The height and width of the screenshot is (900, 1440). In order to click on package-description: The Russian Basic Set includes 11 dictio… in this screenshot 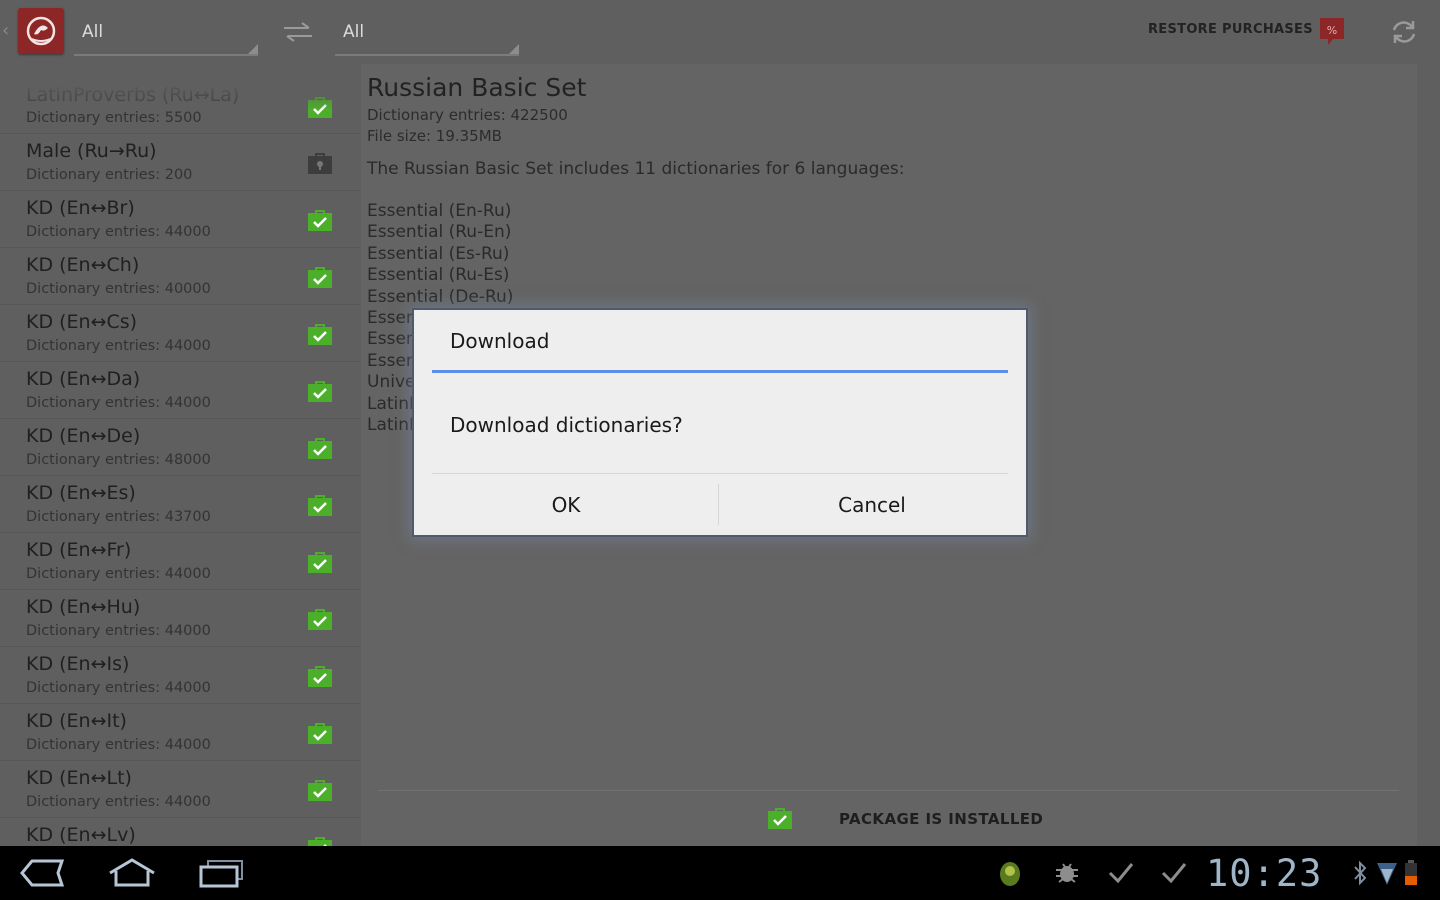, I will do `click(636, 169)`.